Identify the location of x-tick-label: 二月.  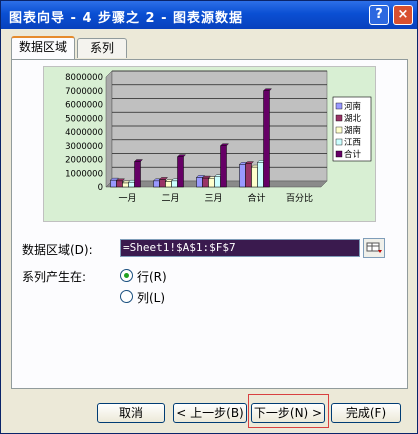
(170, 198).